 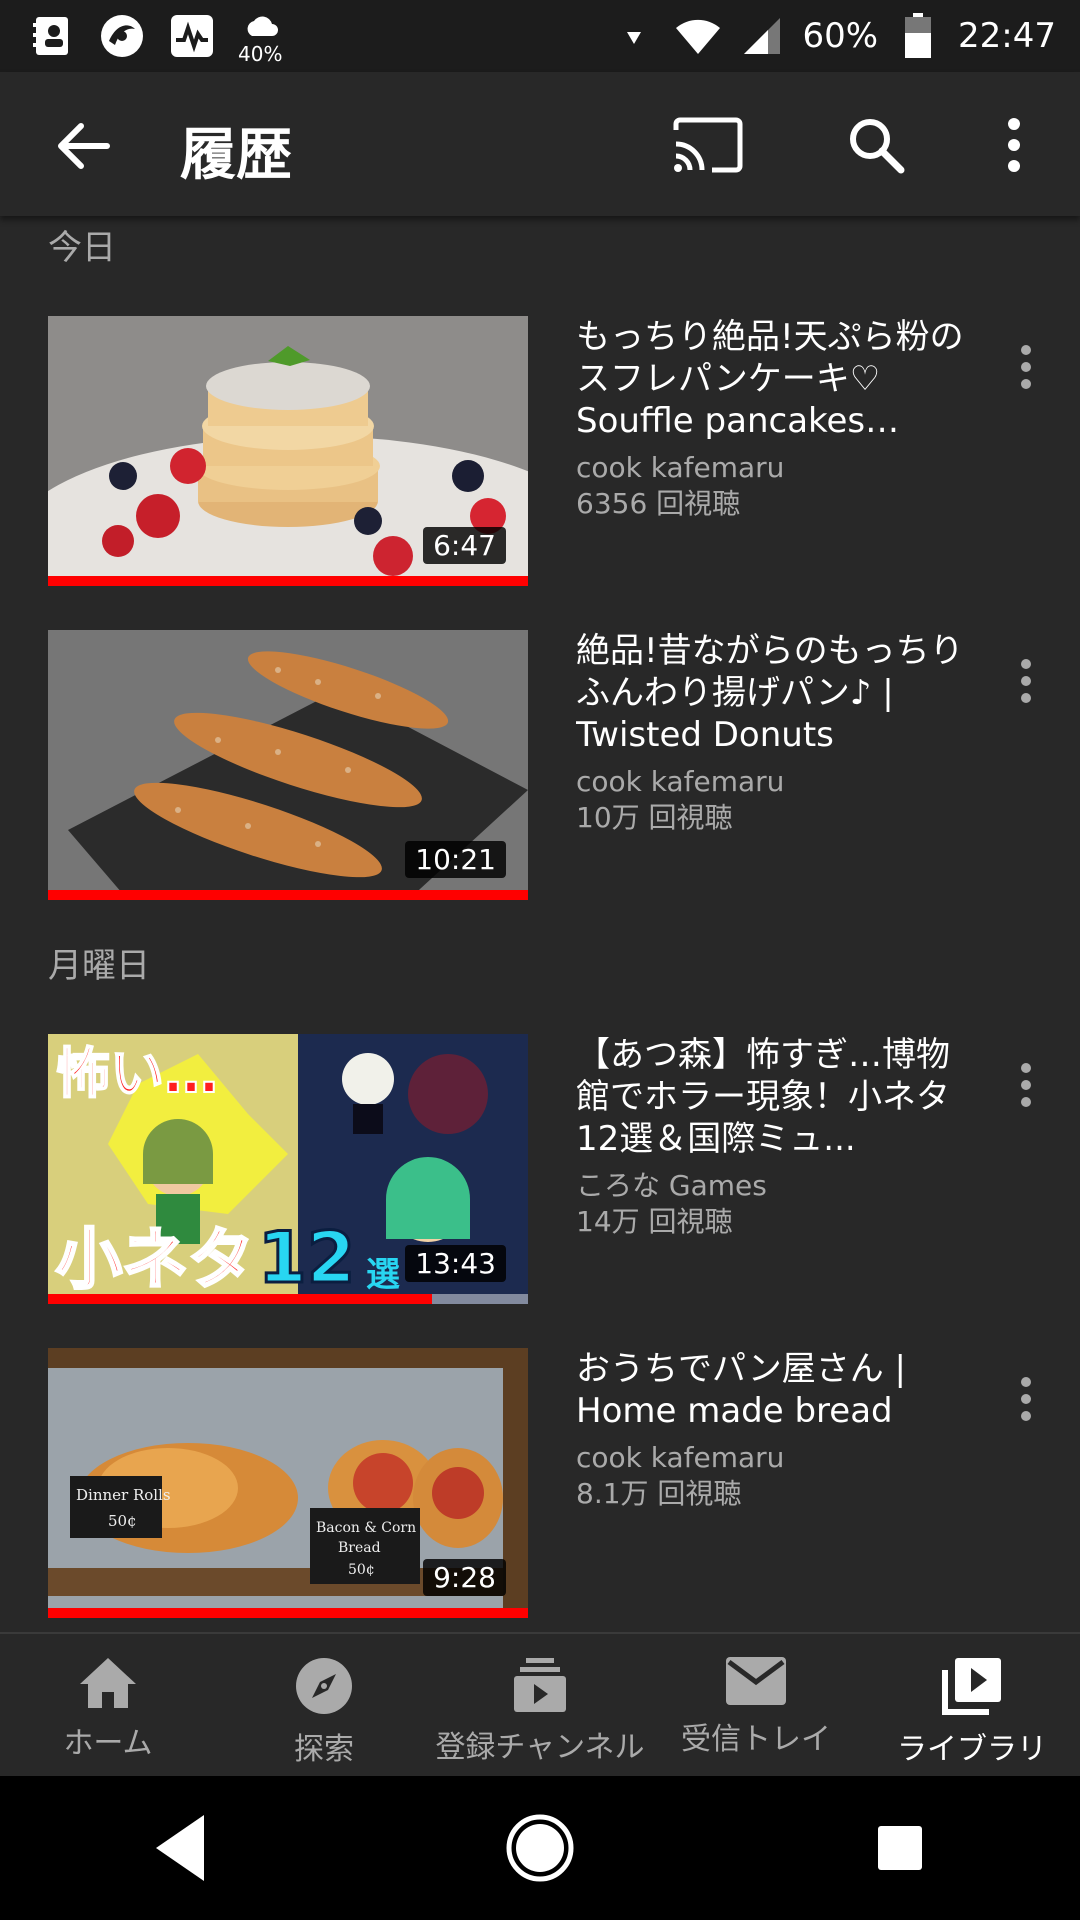 I want to click on video-duration: 10:21, so click(x=455, y=859).